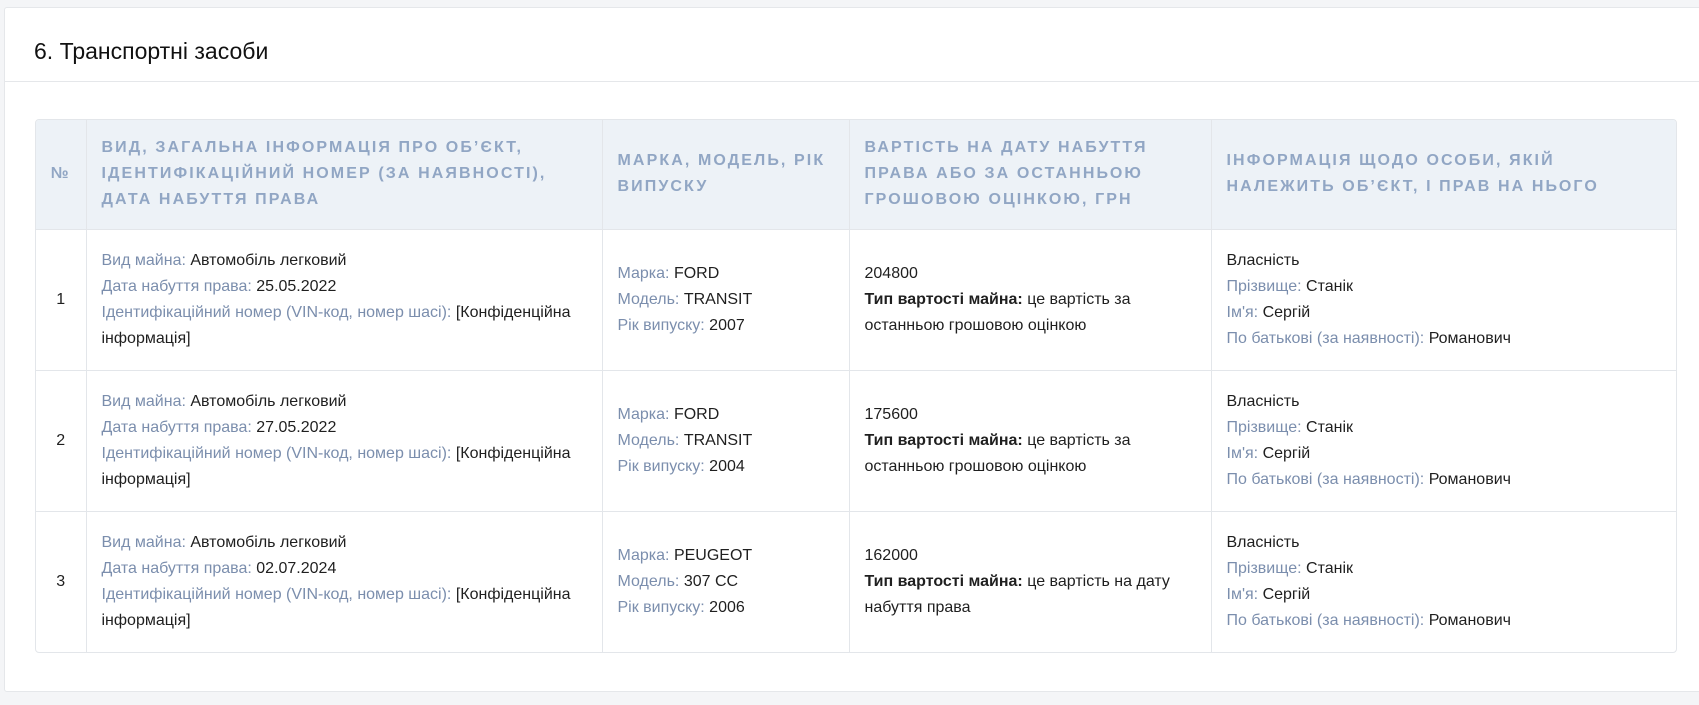  I want to click on card-header: 6. Транспортні засоби, so click(852, 45).